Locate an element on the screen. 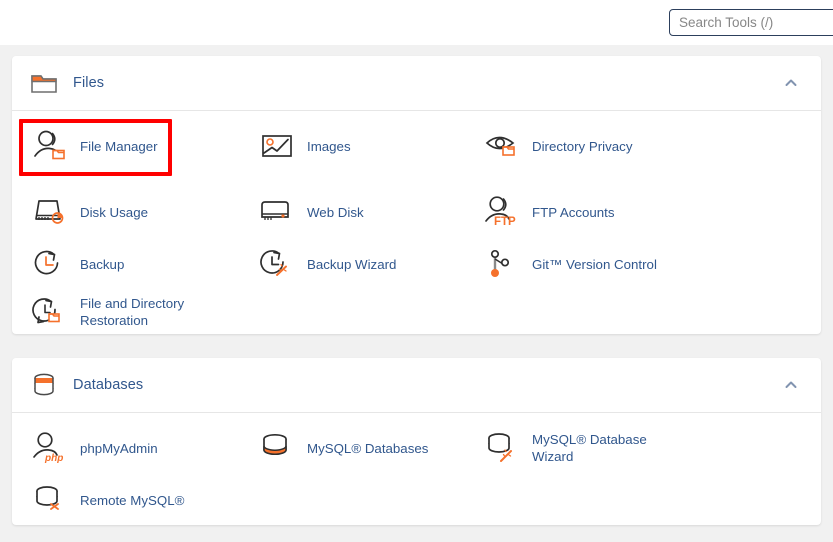 This screenshot has height=542, width=833. tool-mysql-database-wizard: MySQL® Database Wizard is located at coordinates (582, 448).